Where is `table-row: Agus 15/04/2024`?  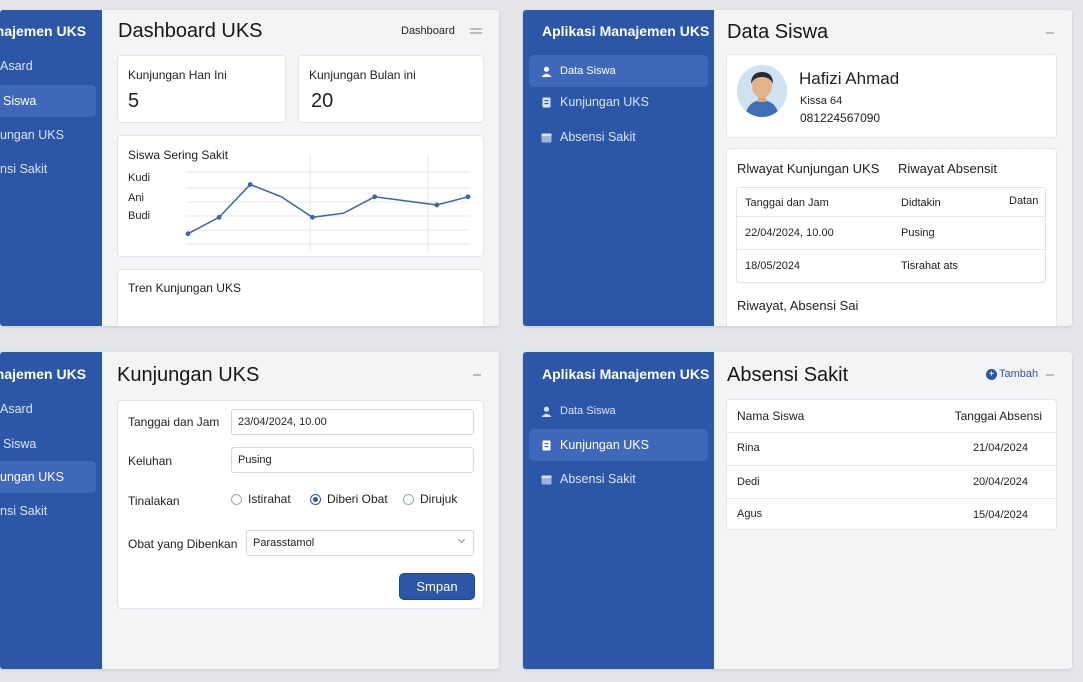 table-row: Agus 15/04/2024 is located at coordinates (891, 514).